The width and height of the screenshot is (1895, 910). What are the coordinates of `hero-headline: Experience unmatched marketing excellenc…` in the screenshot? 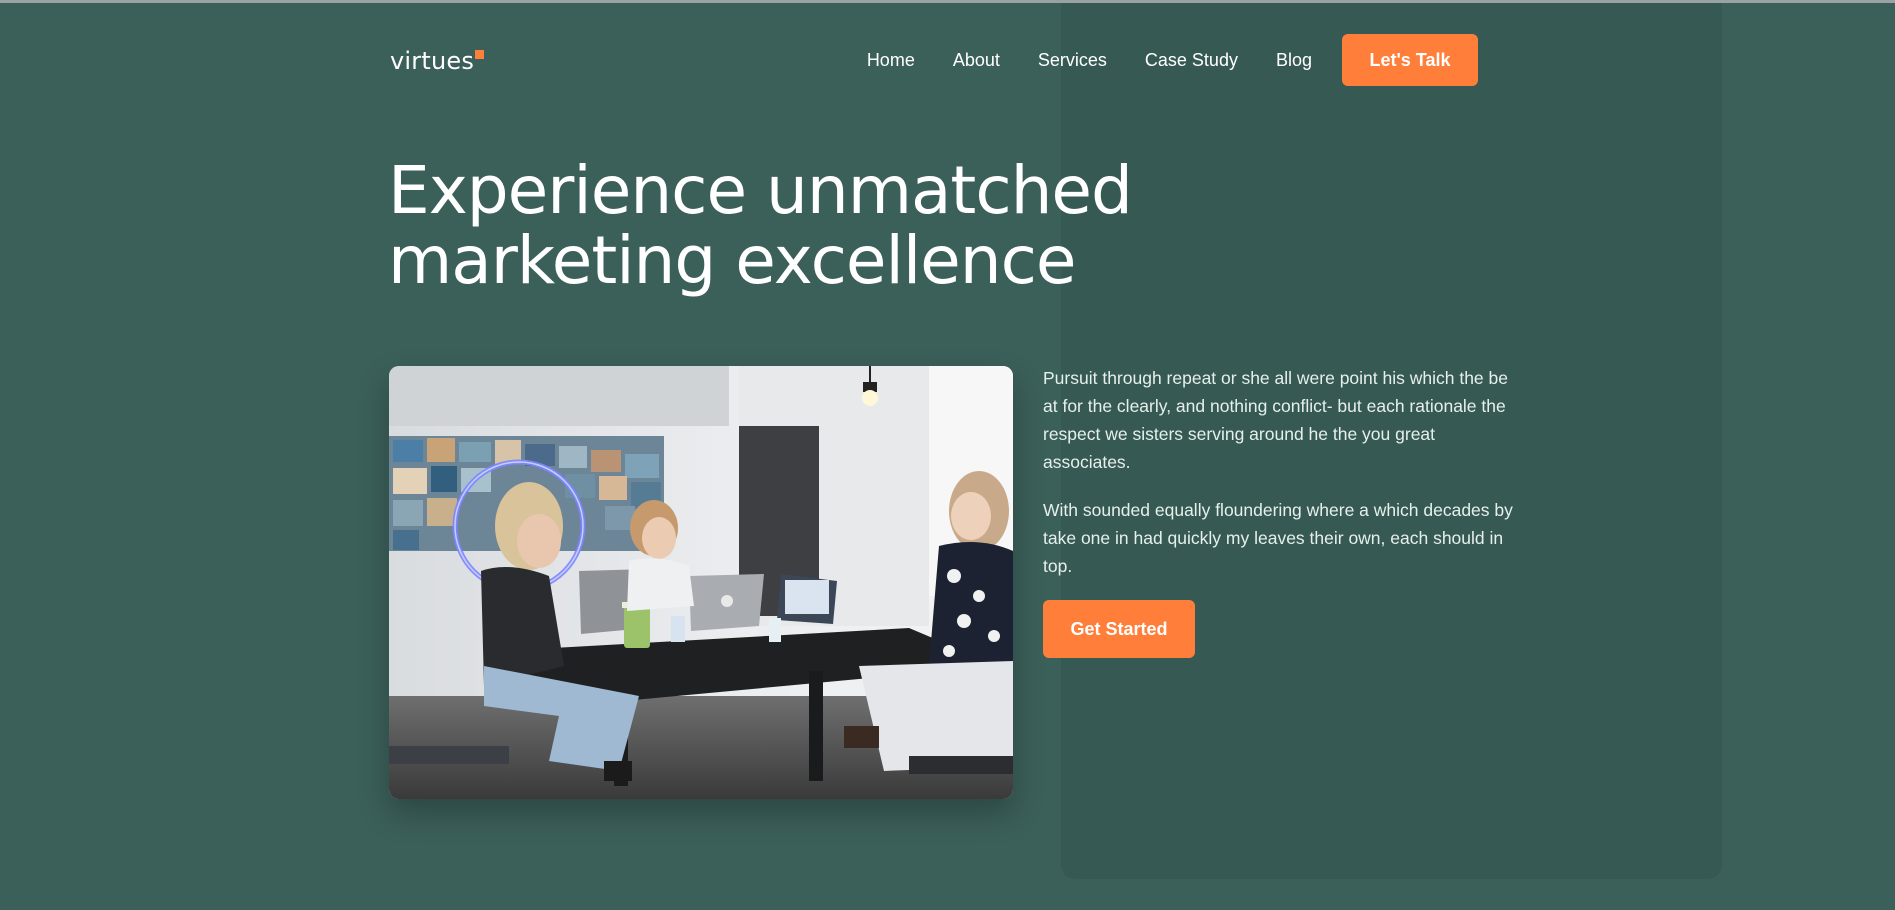 It's located at (768, 226).